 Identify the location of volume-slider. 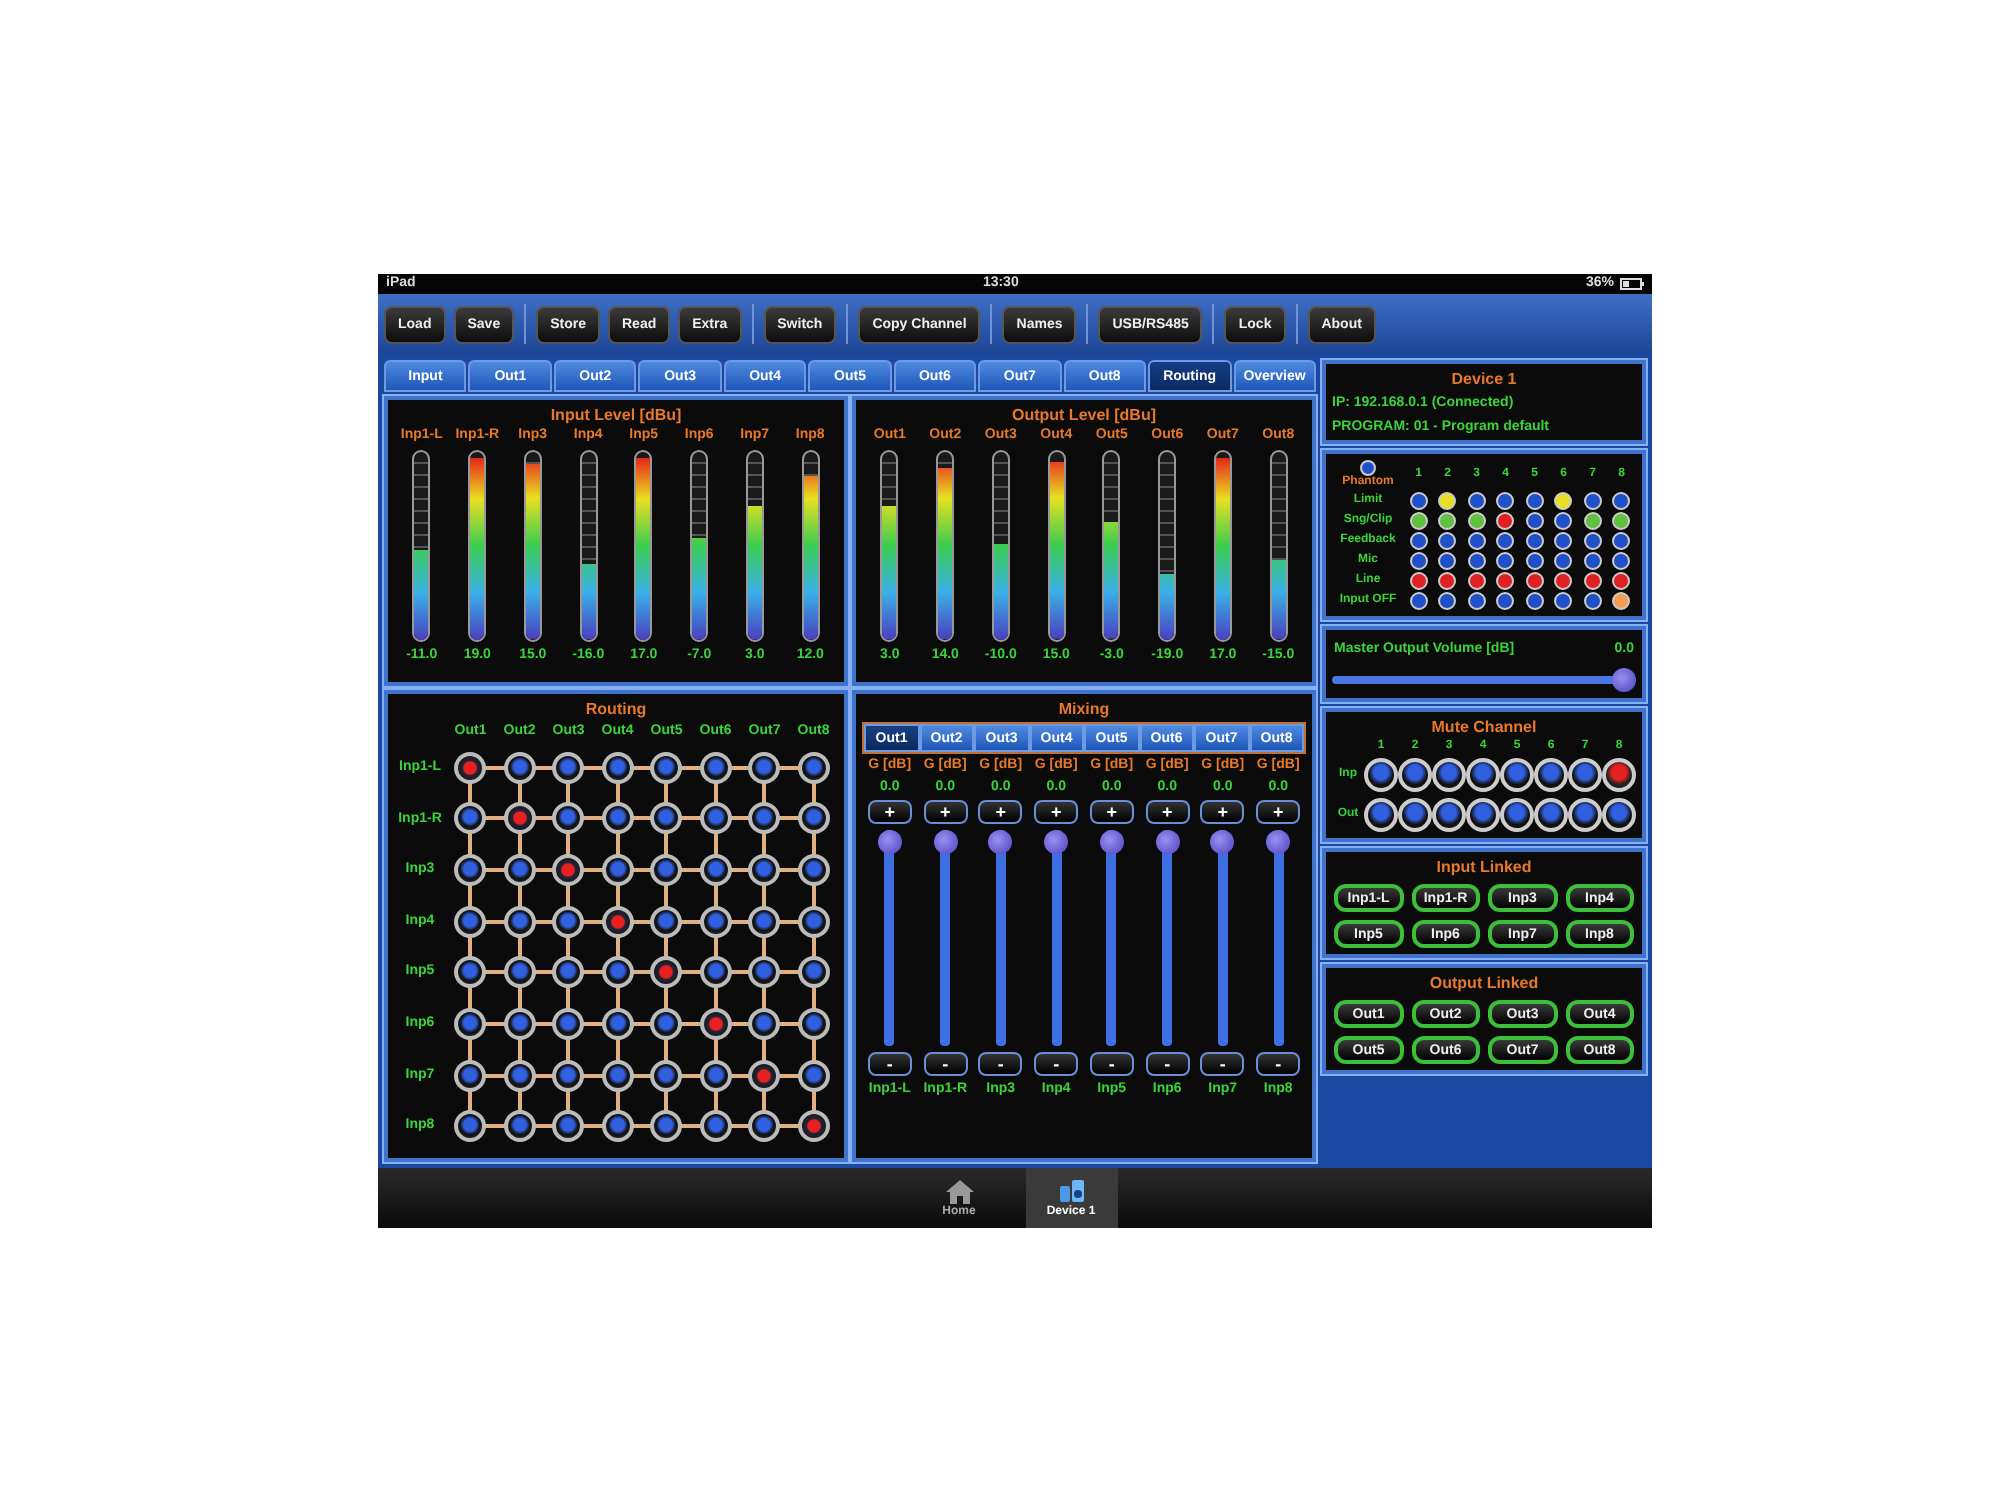
(1484, 679).